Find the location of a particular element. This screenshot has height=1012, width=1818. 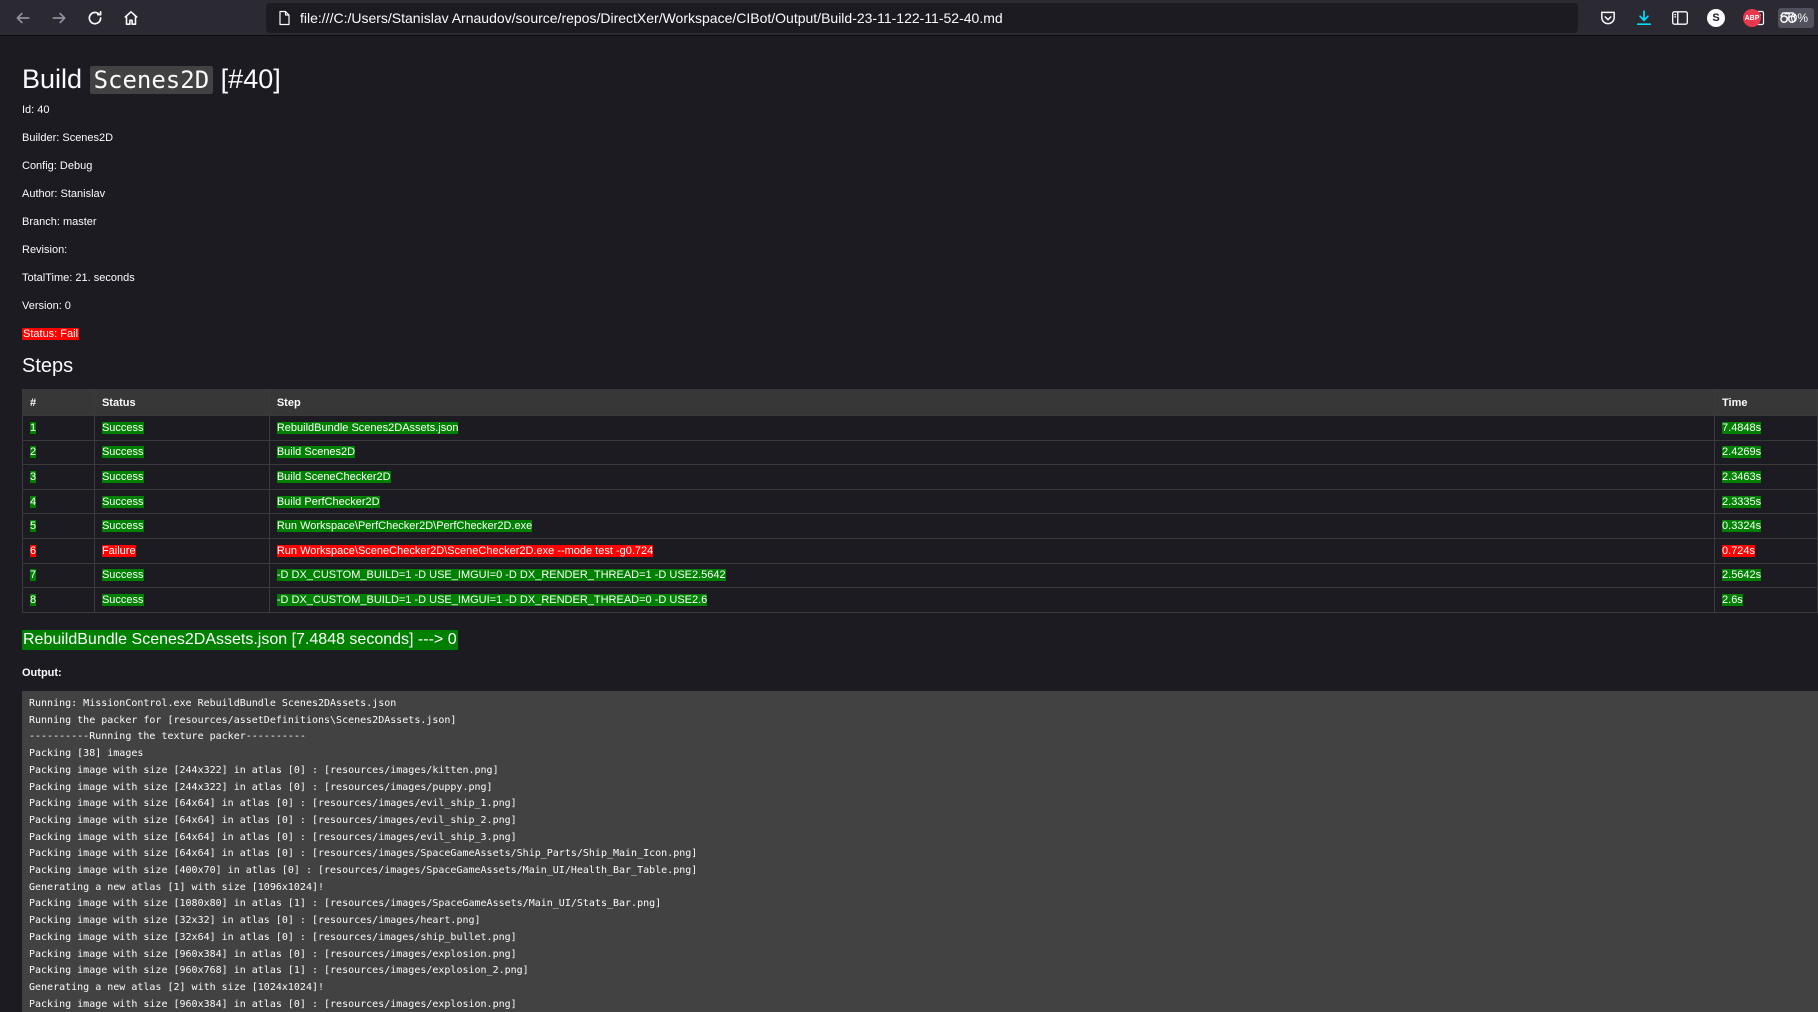

title-prefix: Build is located at coordinates (52, 79).